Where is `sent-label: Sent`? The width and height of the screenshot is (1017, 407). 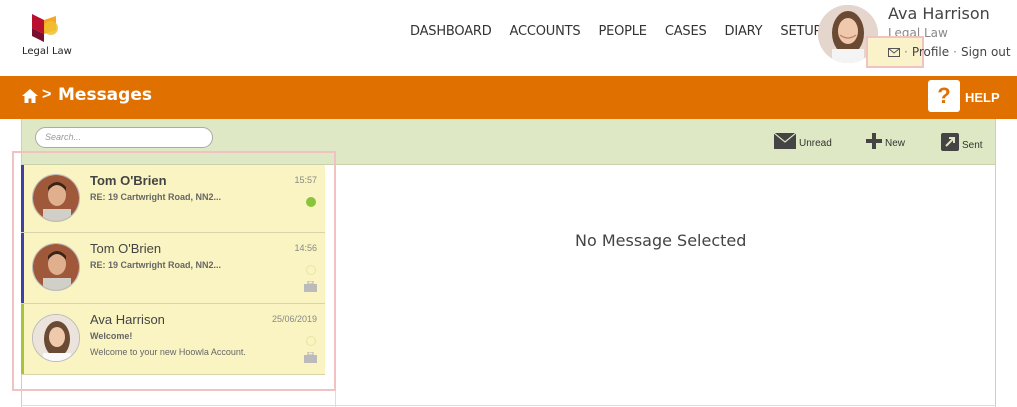
sent-label: Sent is located at coordinates (972, 145).